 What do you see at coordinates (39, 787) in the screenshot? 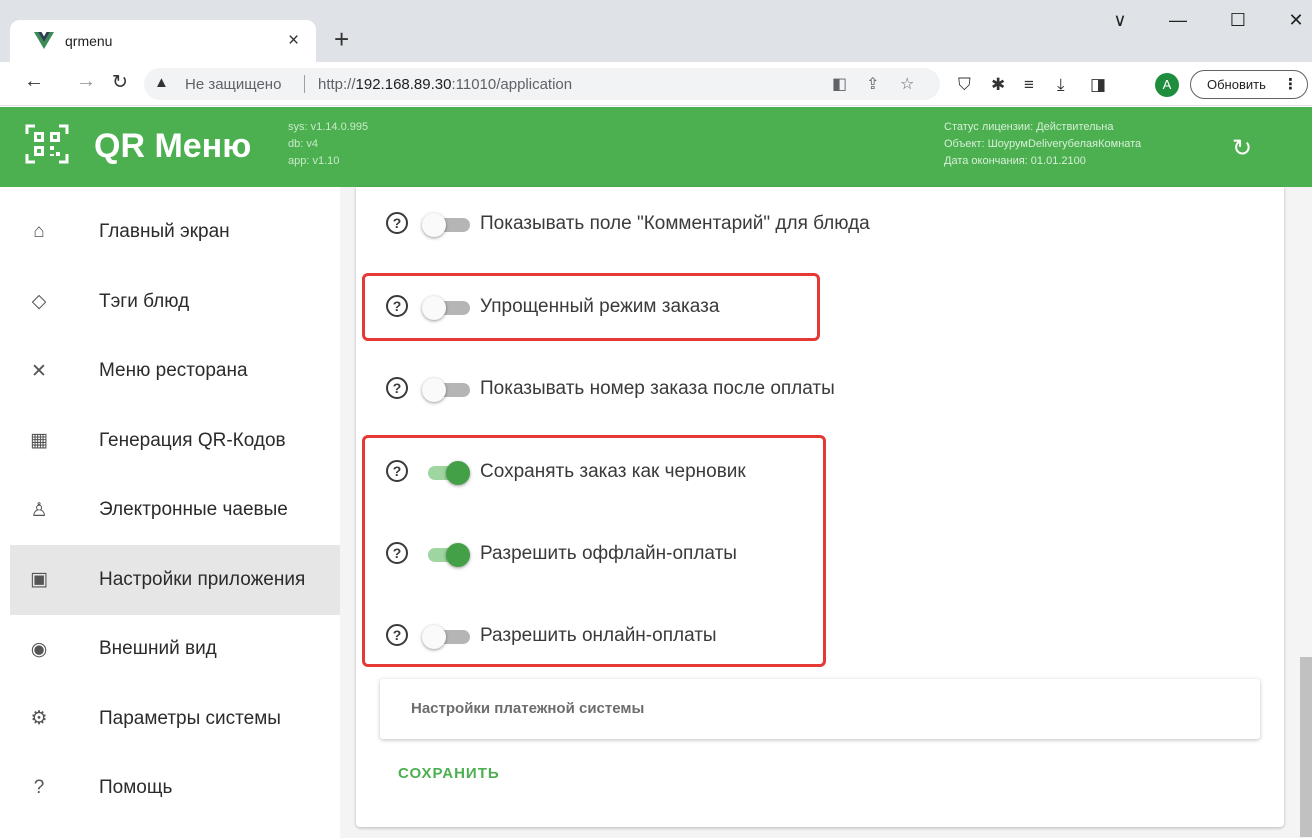
I see `help-circle-icon: ?` at bounding box center [39, 787].